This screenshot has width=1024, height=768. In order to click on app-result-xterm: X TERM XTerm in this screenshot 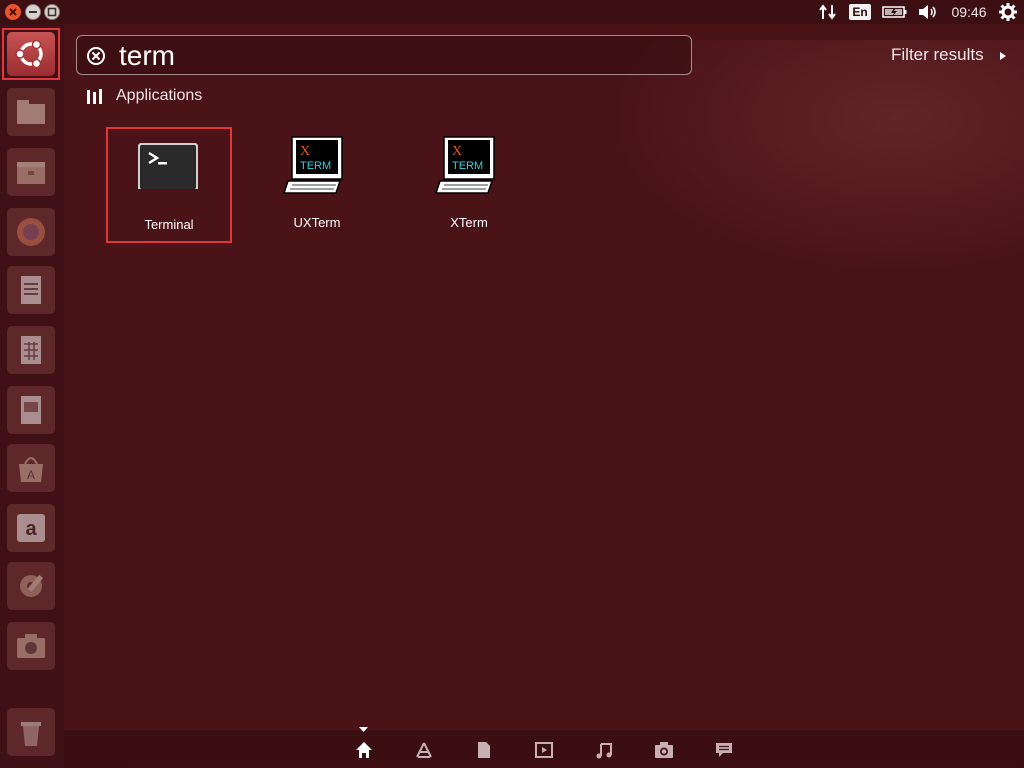, I will do `click(469, 185)`.